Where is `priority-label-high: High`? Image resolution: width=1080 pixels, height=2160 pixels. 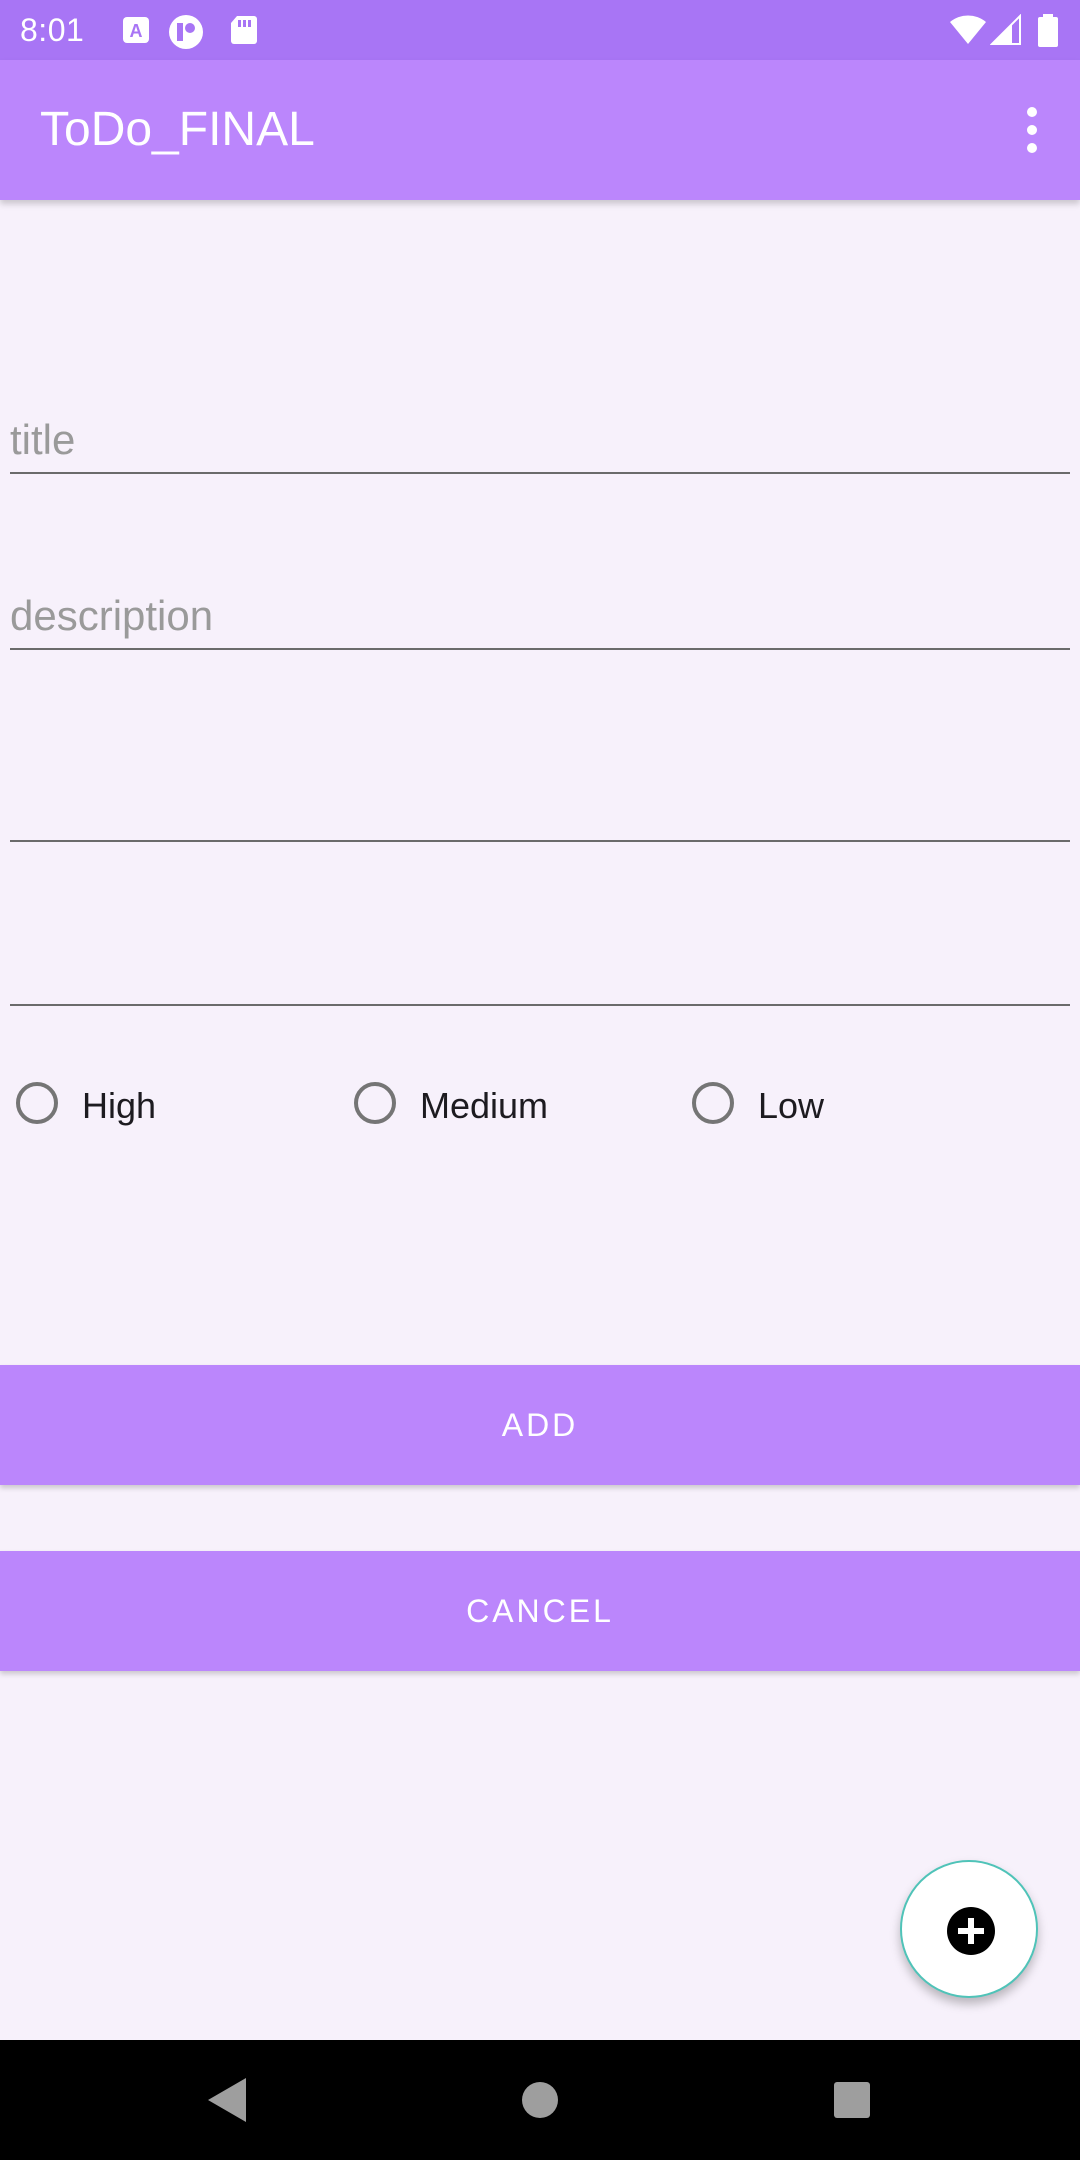 priority-label-high: High is located at coordinates (119, 1105).